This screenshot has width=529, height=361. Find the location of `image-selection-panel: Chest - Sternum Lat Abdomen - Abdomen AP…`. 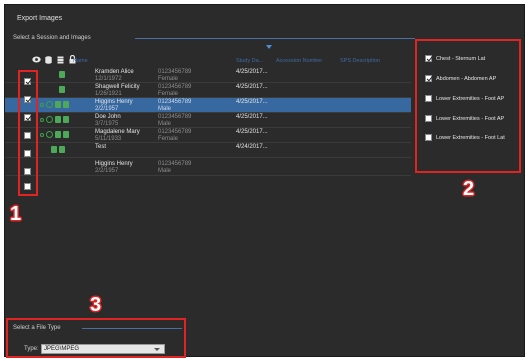

image-selection-panel: Chest - Sternum Lat Abdomen - Abdomen AP… is located at coordinates (468, 106).